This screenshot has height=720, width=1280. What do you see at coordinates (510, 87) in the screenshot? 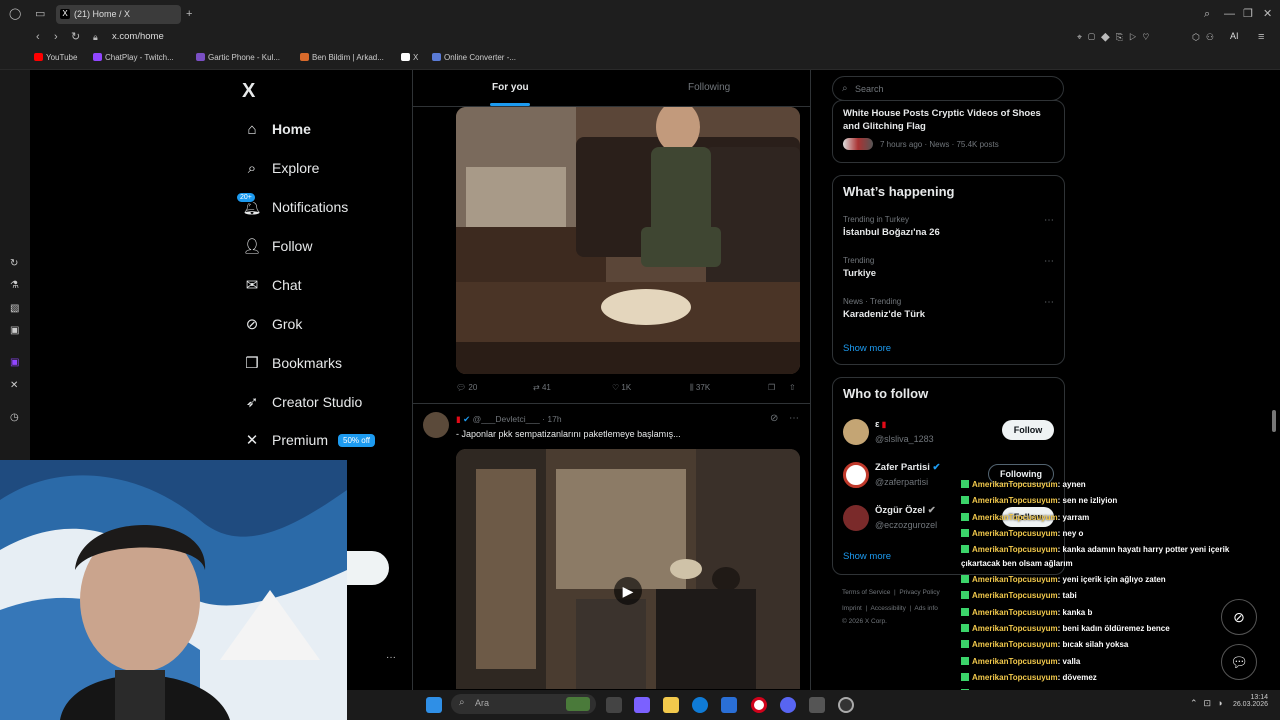
I see `tab-for-you: For you` at bounding box center [510, 87].